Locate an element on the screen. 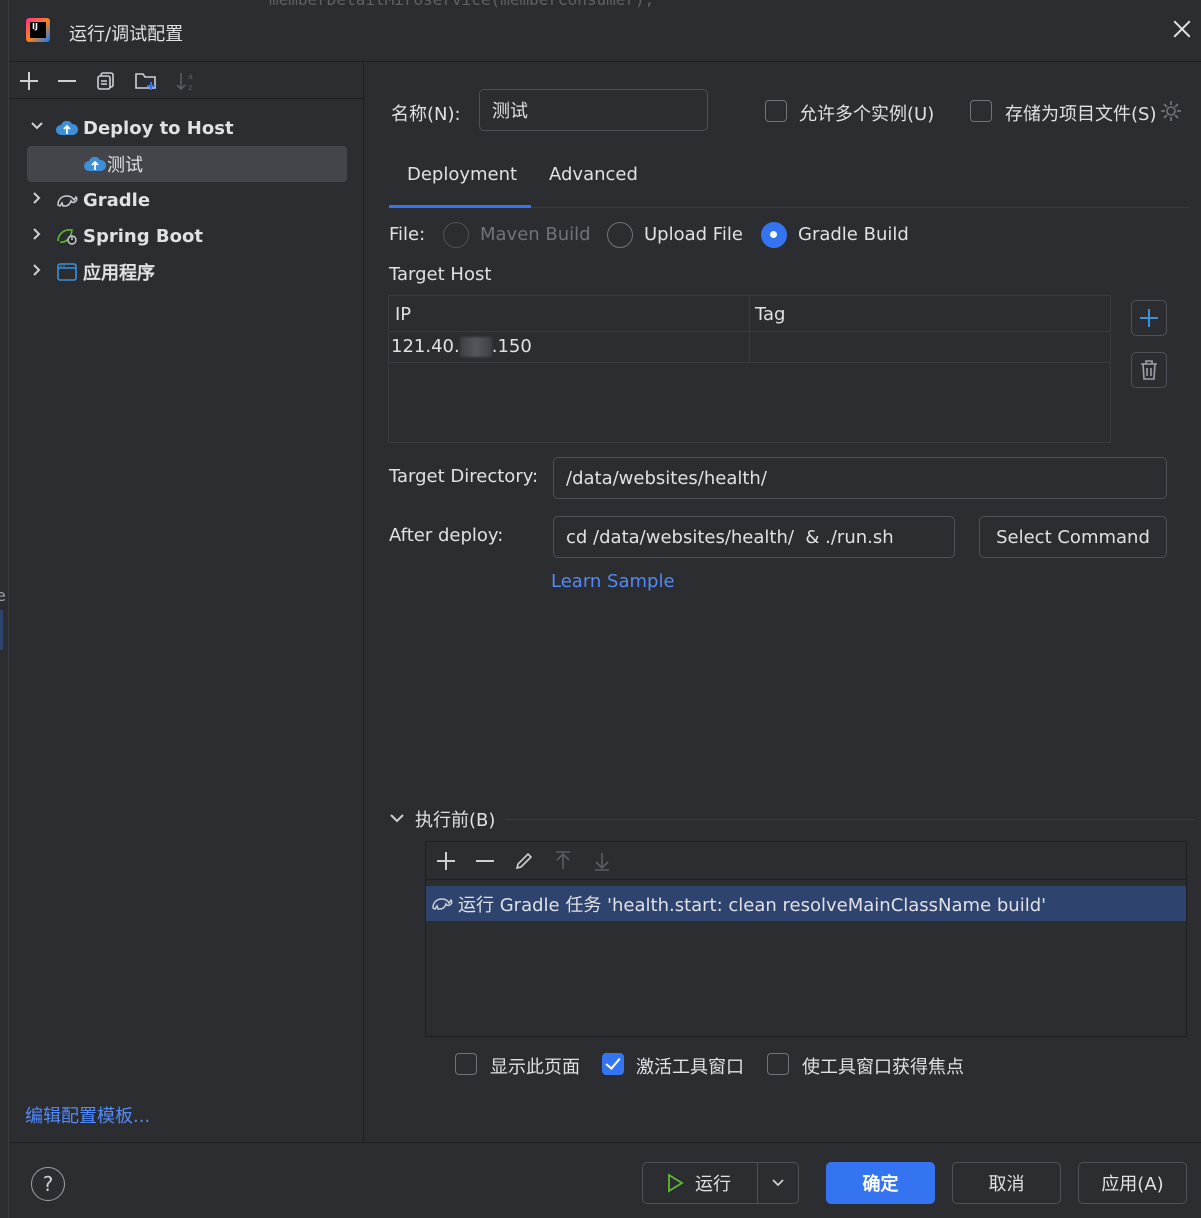 This screenshot has width=1201, height=1218. add-host-button is located at coordinates (1149, 318).